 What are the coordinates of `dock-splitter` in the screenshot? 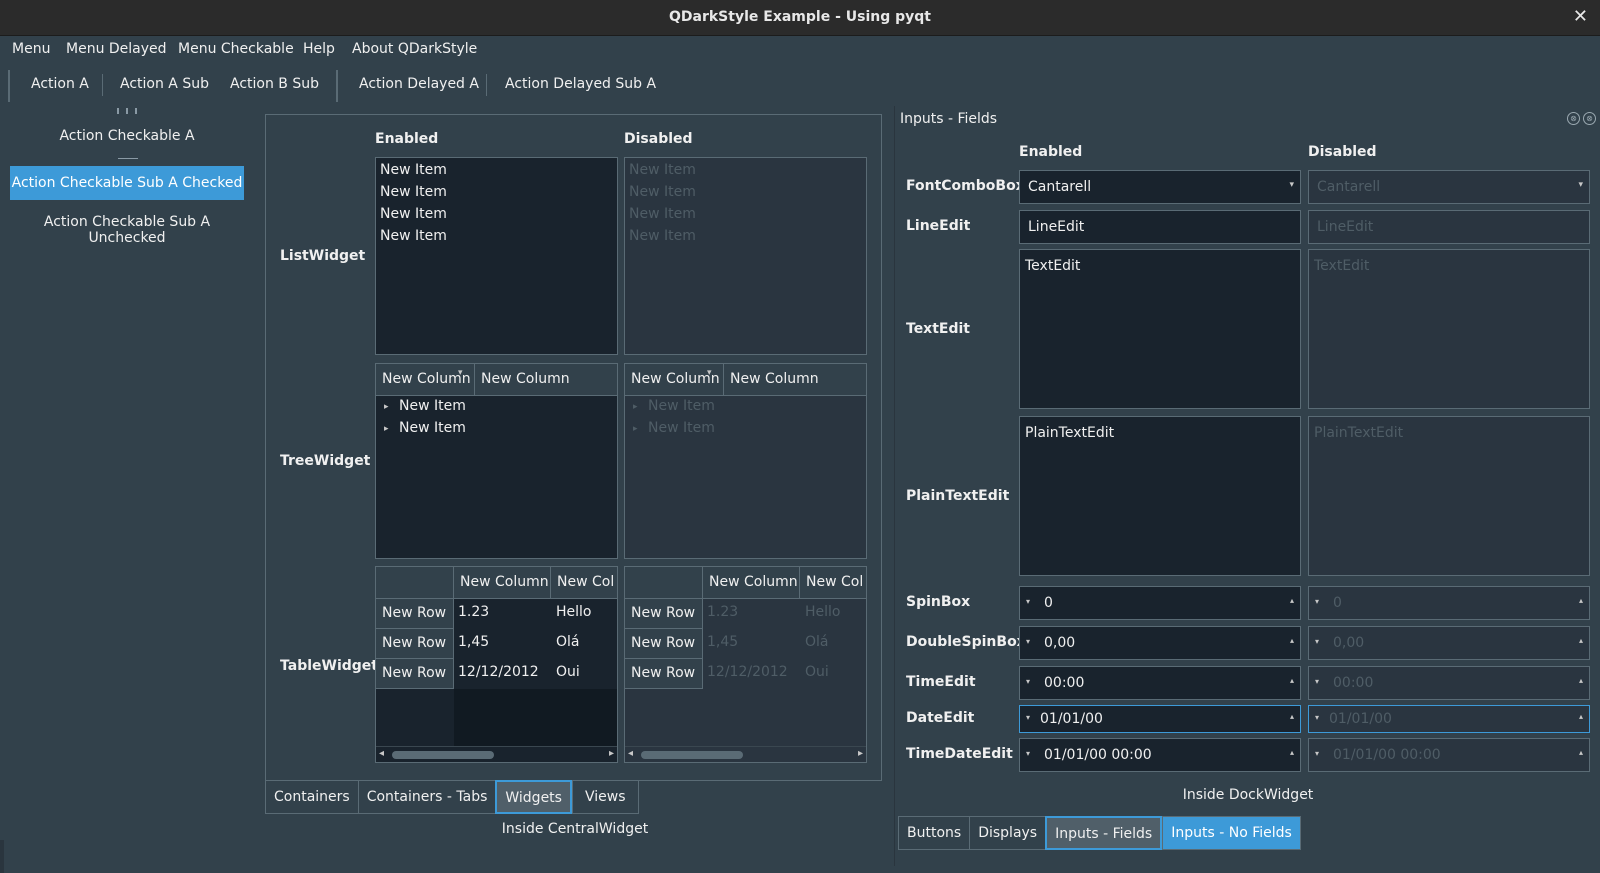 It's located at (894, 486).